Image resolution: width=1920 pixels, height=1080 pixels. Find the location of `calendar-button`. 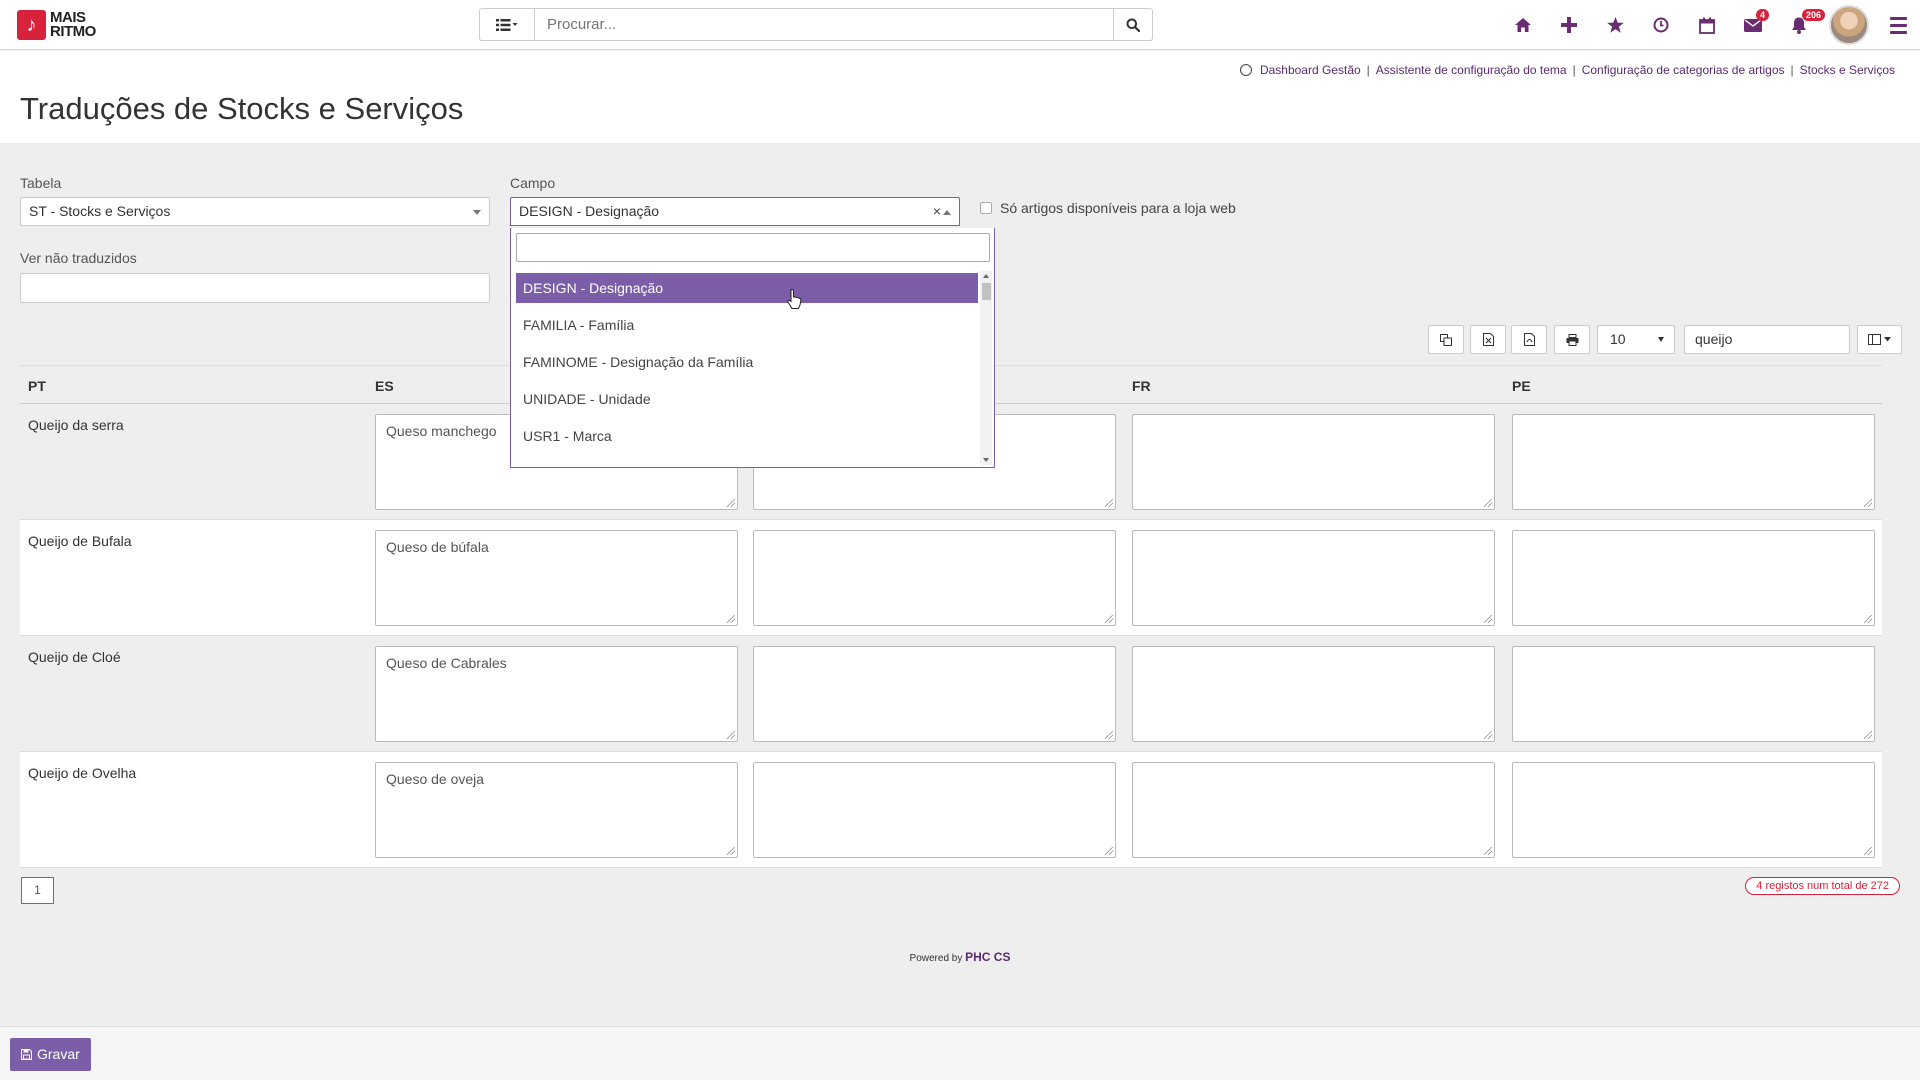

calendar-button is located at coordinates (1707, 25).